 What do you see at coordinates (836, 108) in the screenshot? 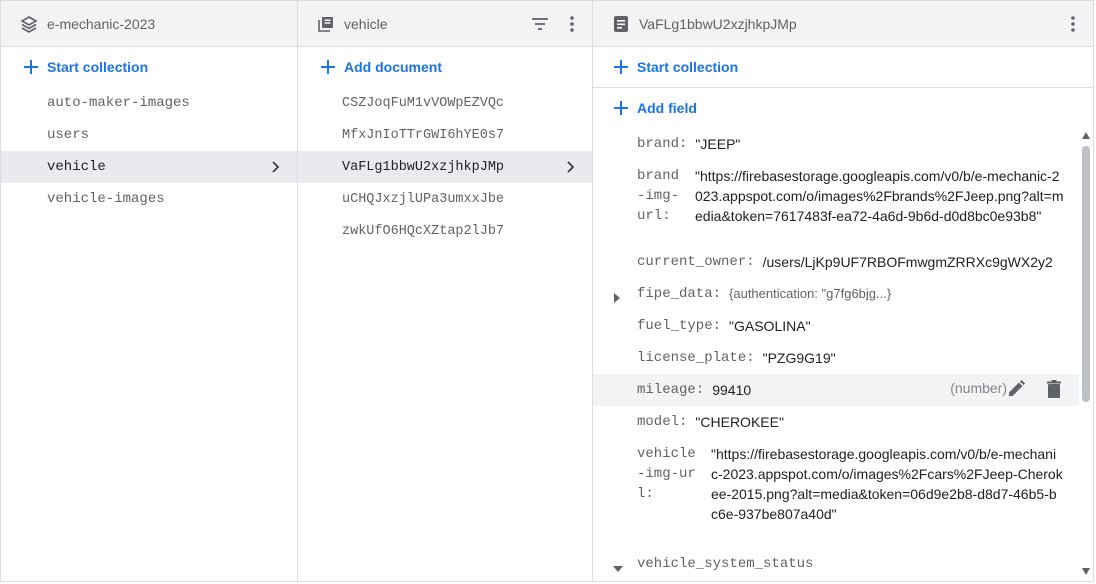
I see `add-field-button: Add field` at bounding box center [836, 108].